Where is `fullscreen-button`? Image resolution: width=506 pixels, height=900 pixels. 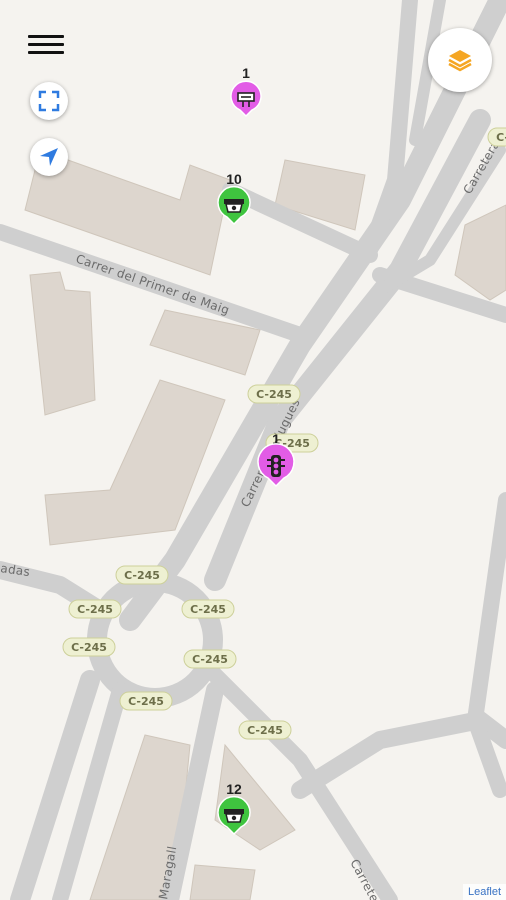
fullscreen-button is located at coordinates (49, 101).